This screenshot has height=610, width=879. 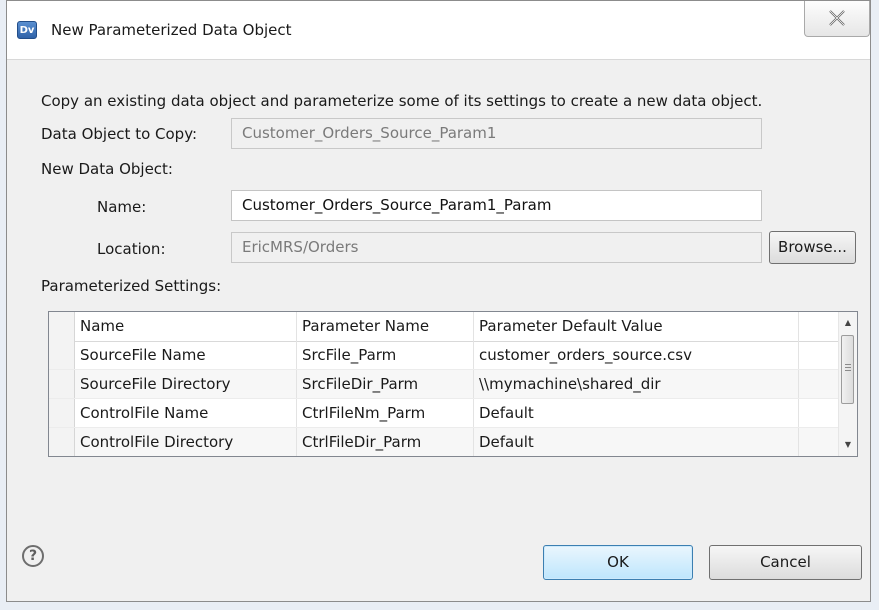 What do you see at coordinates (385, 326) in the screenshot?
I see `column-header-parameter-name: Parameter Name` at bounding box center [385, 326].